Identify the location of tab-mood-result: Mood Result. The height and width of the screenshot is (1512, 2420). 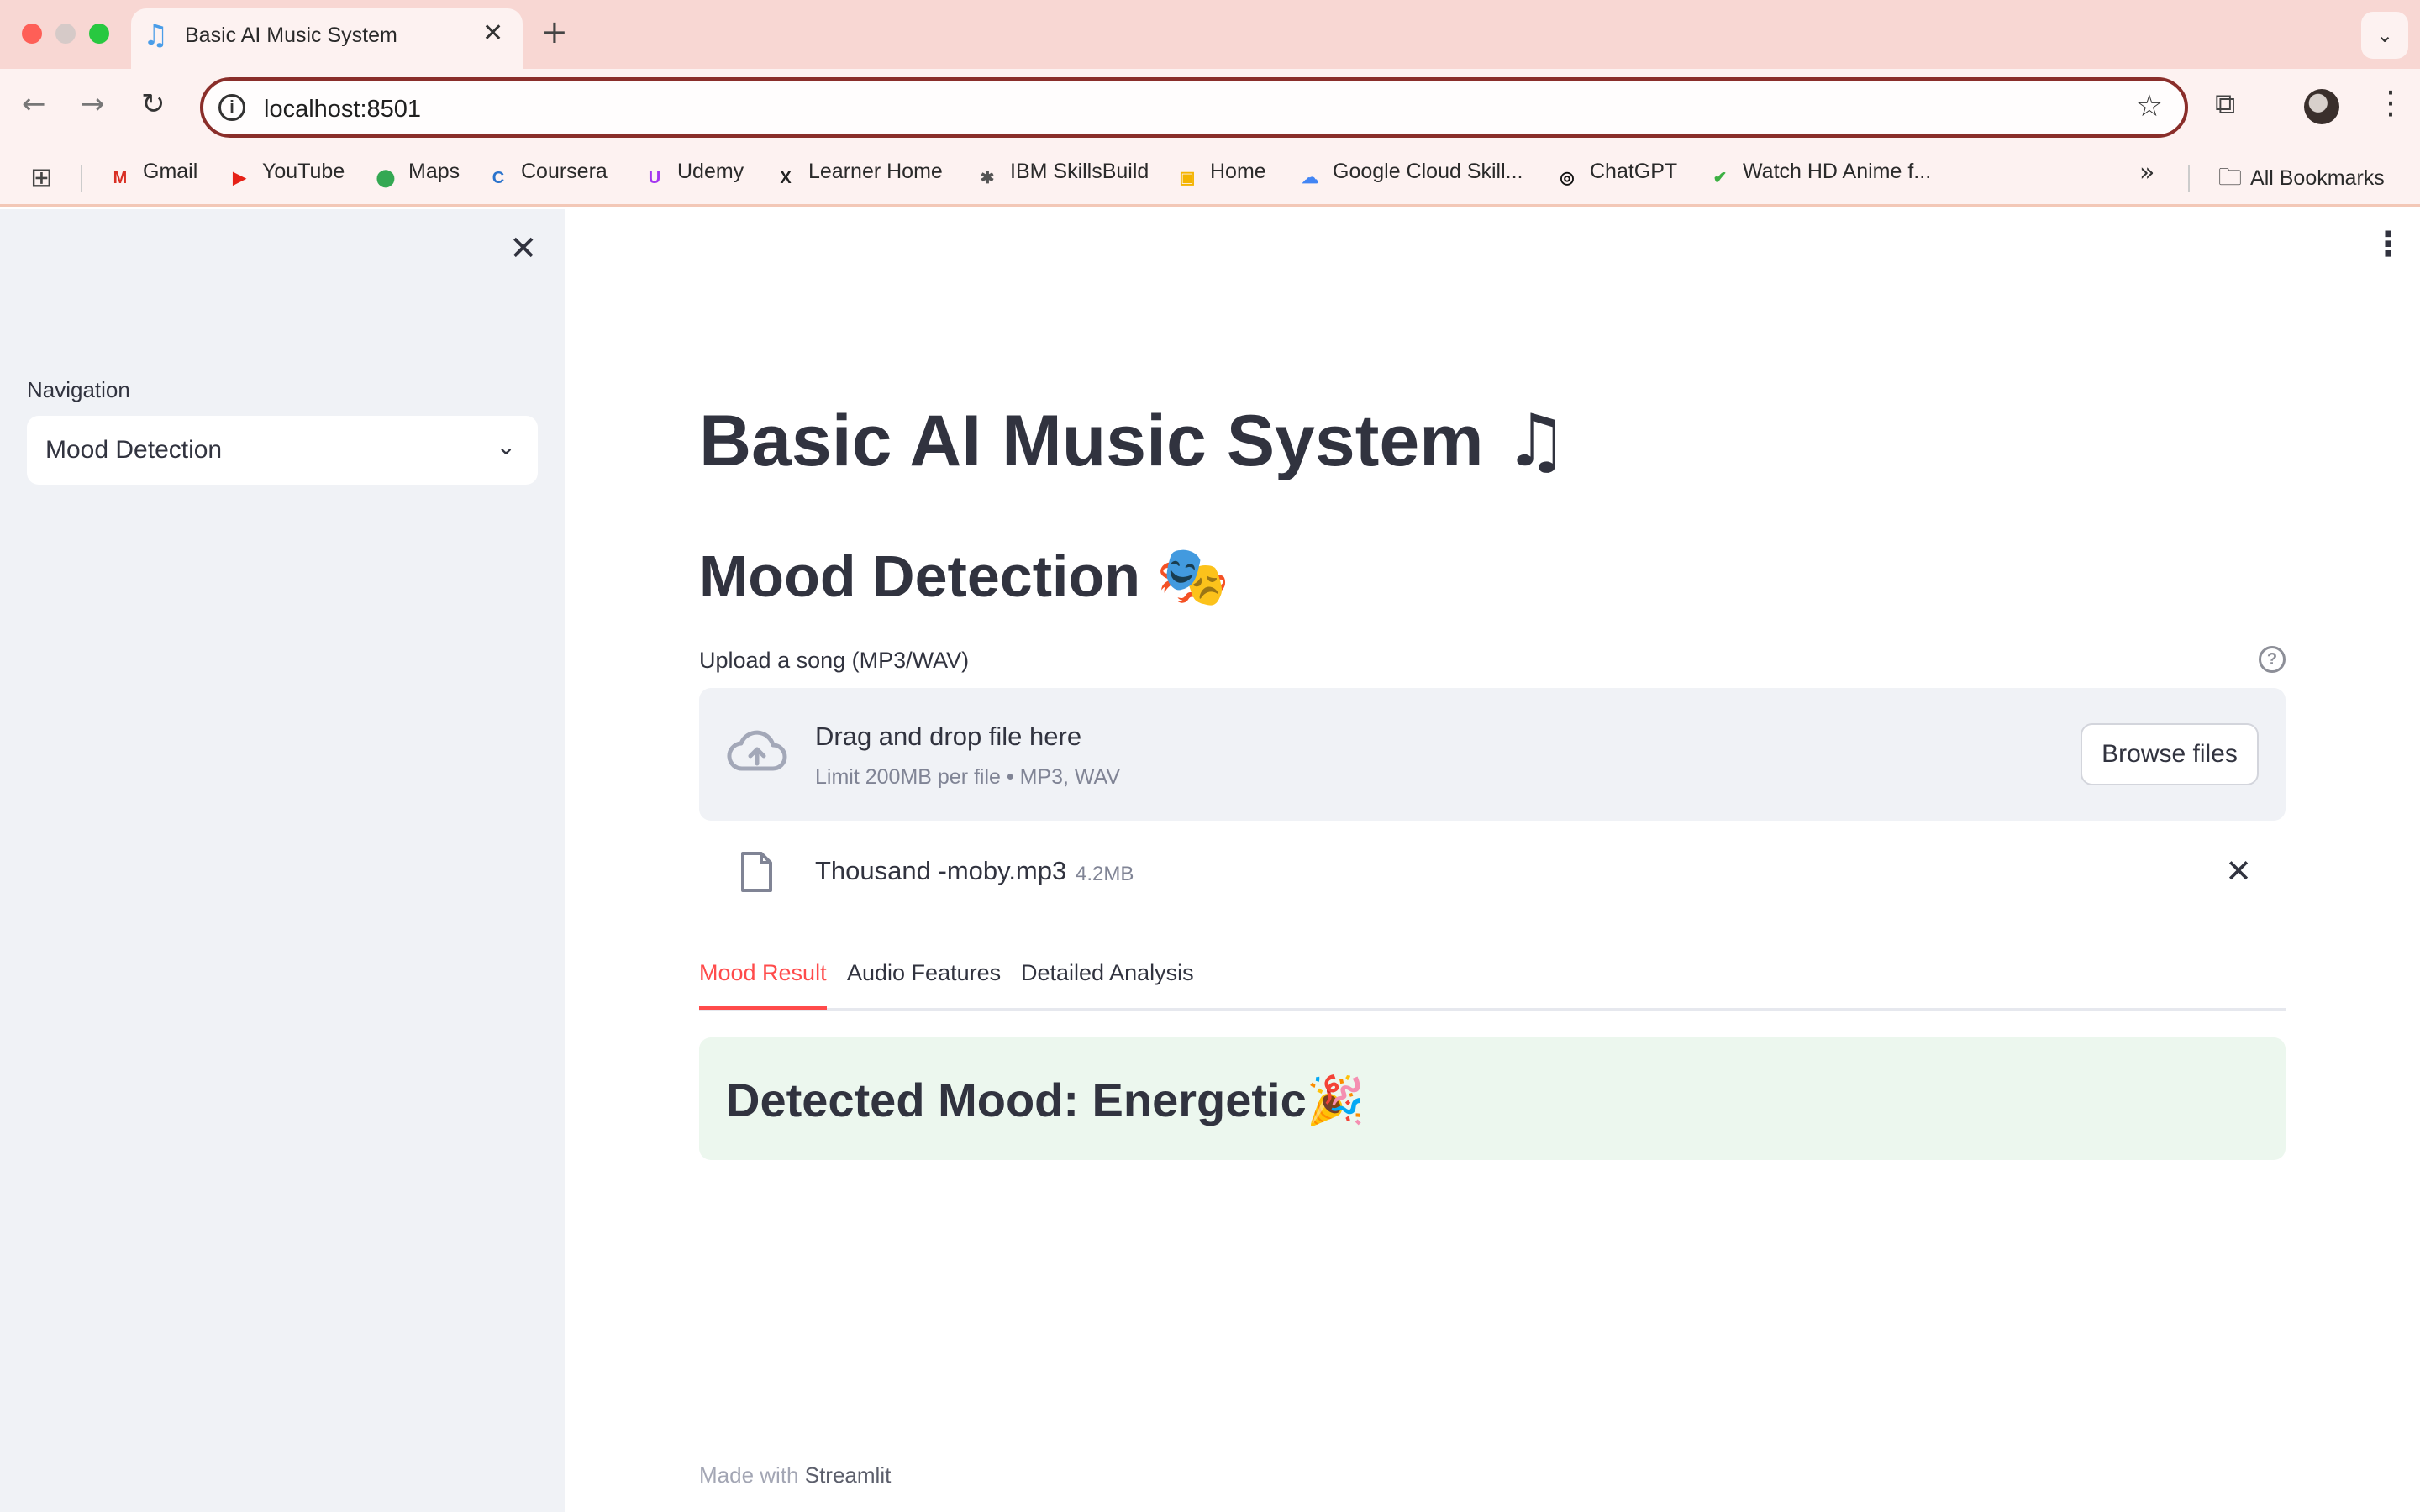
(763, 985).